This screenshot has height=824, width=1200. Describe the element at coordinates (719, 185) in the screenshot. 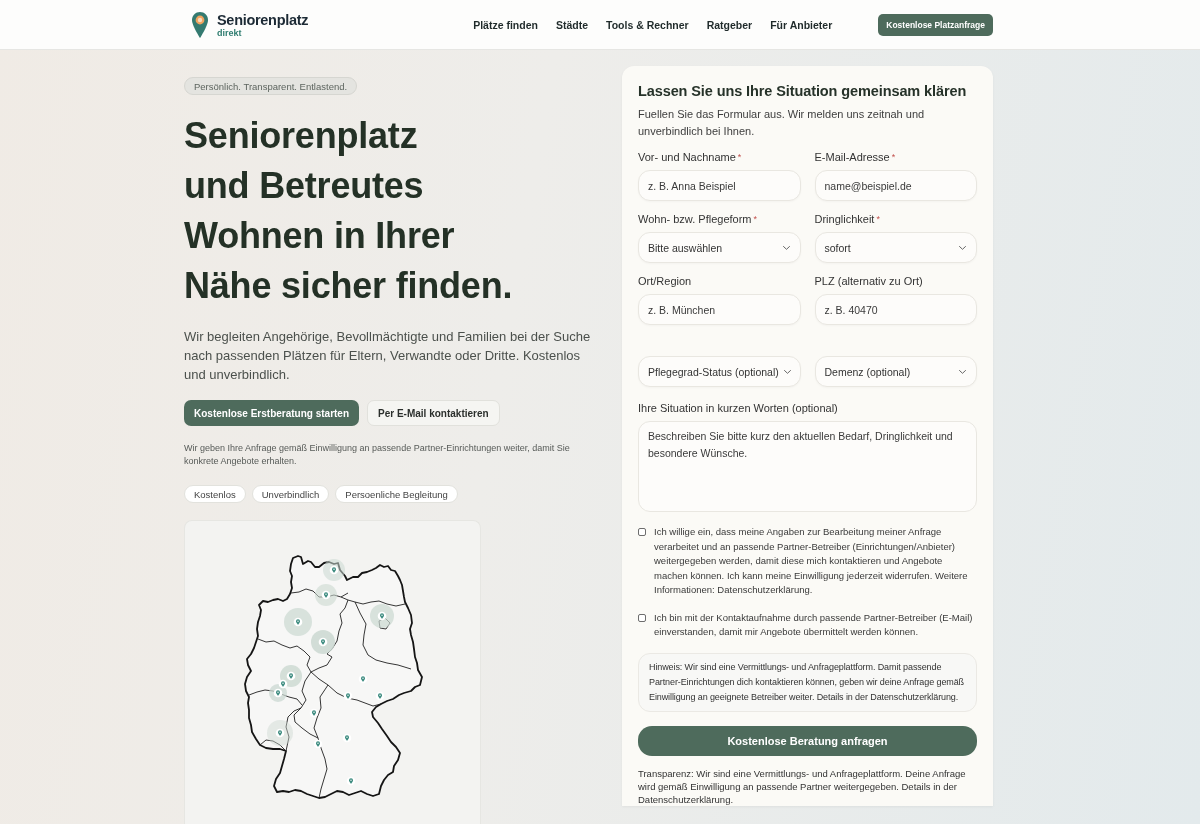

I see `input-field: z. B. Anna Beispiel` at that location.